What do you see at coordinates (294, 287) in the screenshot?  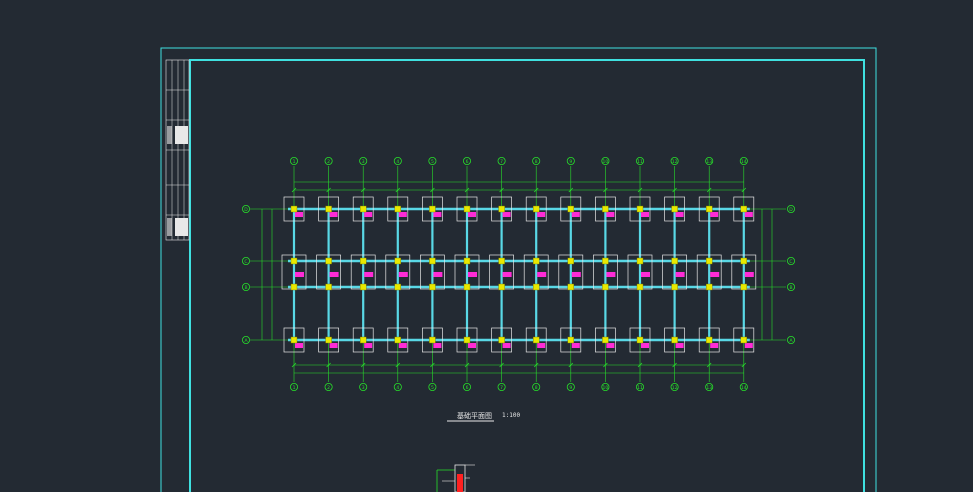 I see `column-B1` at bounding box center [294, 287].